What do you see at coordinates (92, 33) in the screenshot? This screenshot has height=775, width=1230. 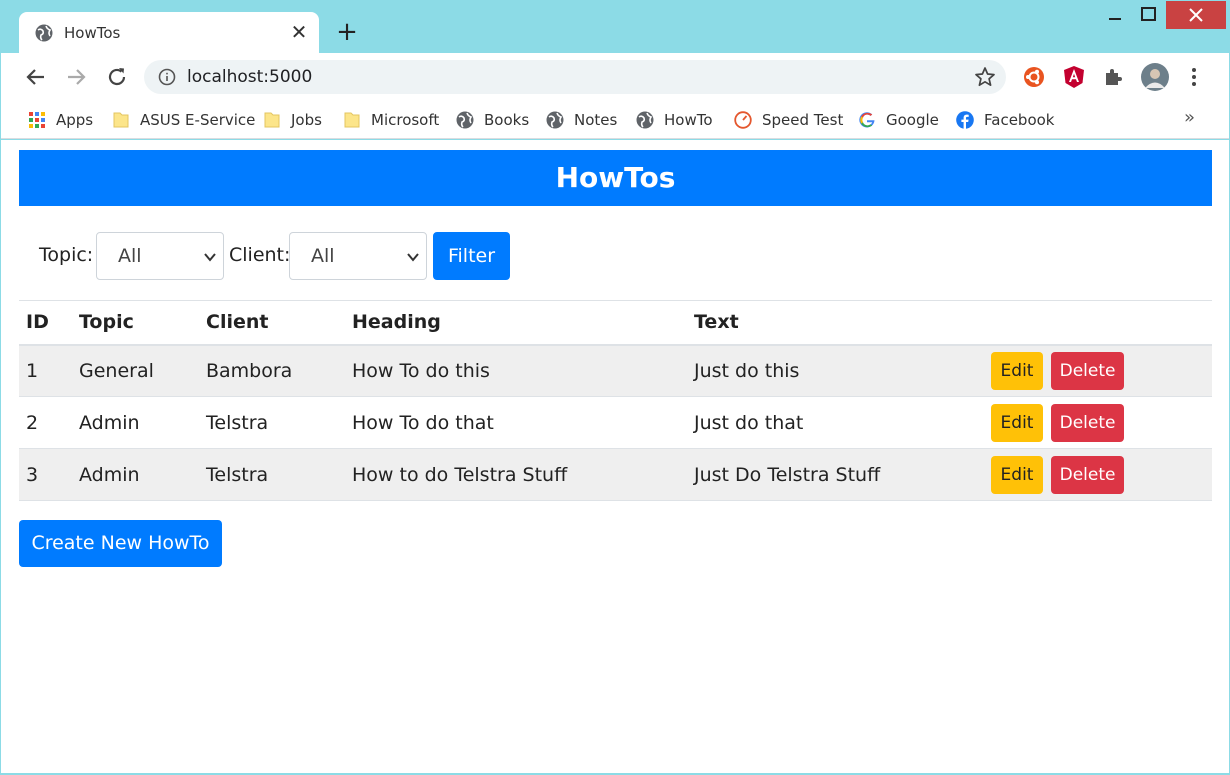 I see `tab-title: HowTos` at bounding box center [92, 33].